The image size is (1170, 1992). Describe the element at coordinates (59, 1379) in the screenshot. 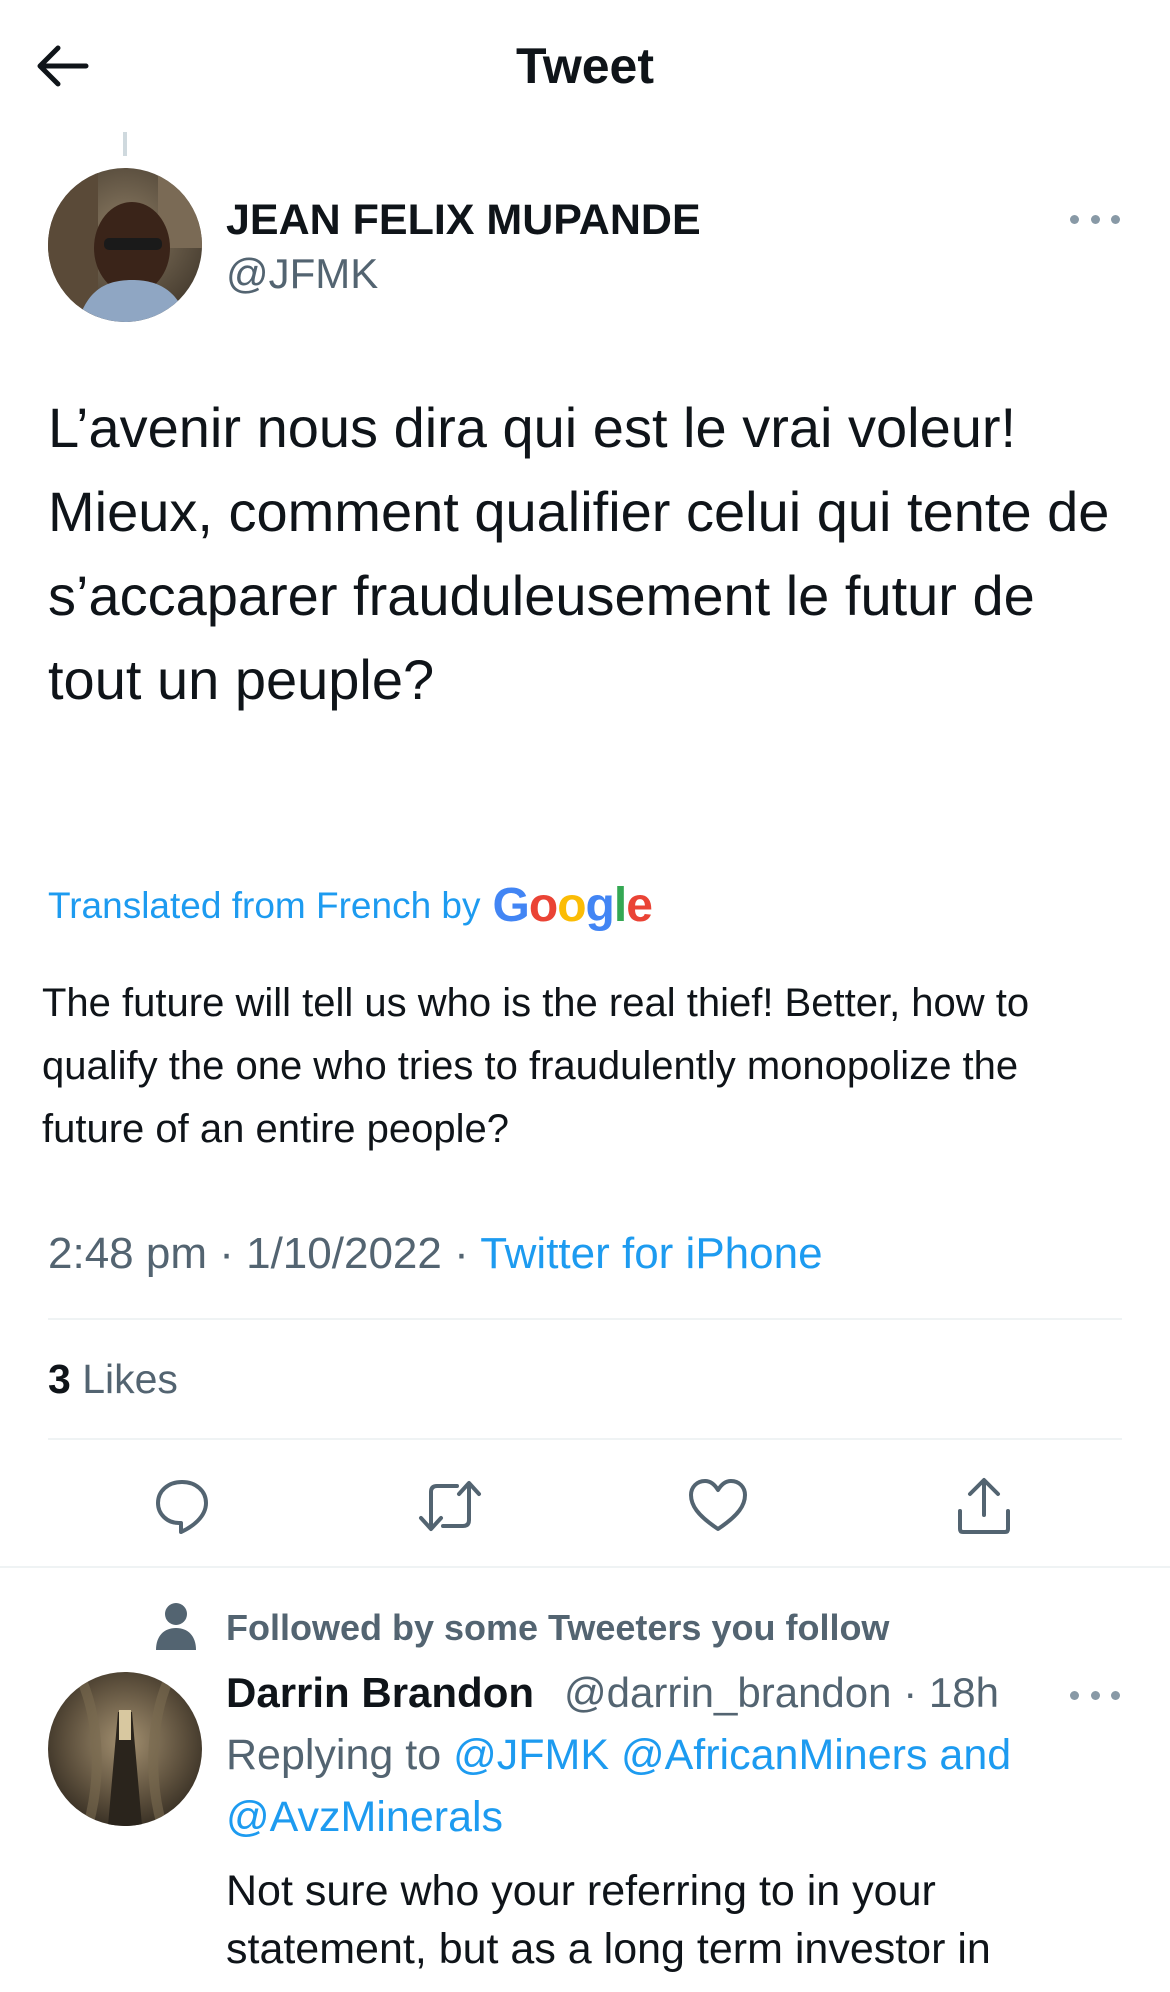

I see `likes-count: 3` at that location.